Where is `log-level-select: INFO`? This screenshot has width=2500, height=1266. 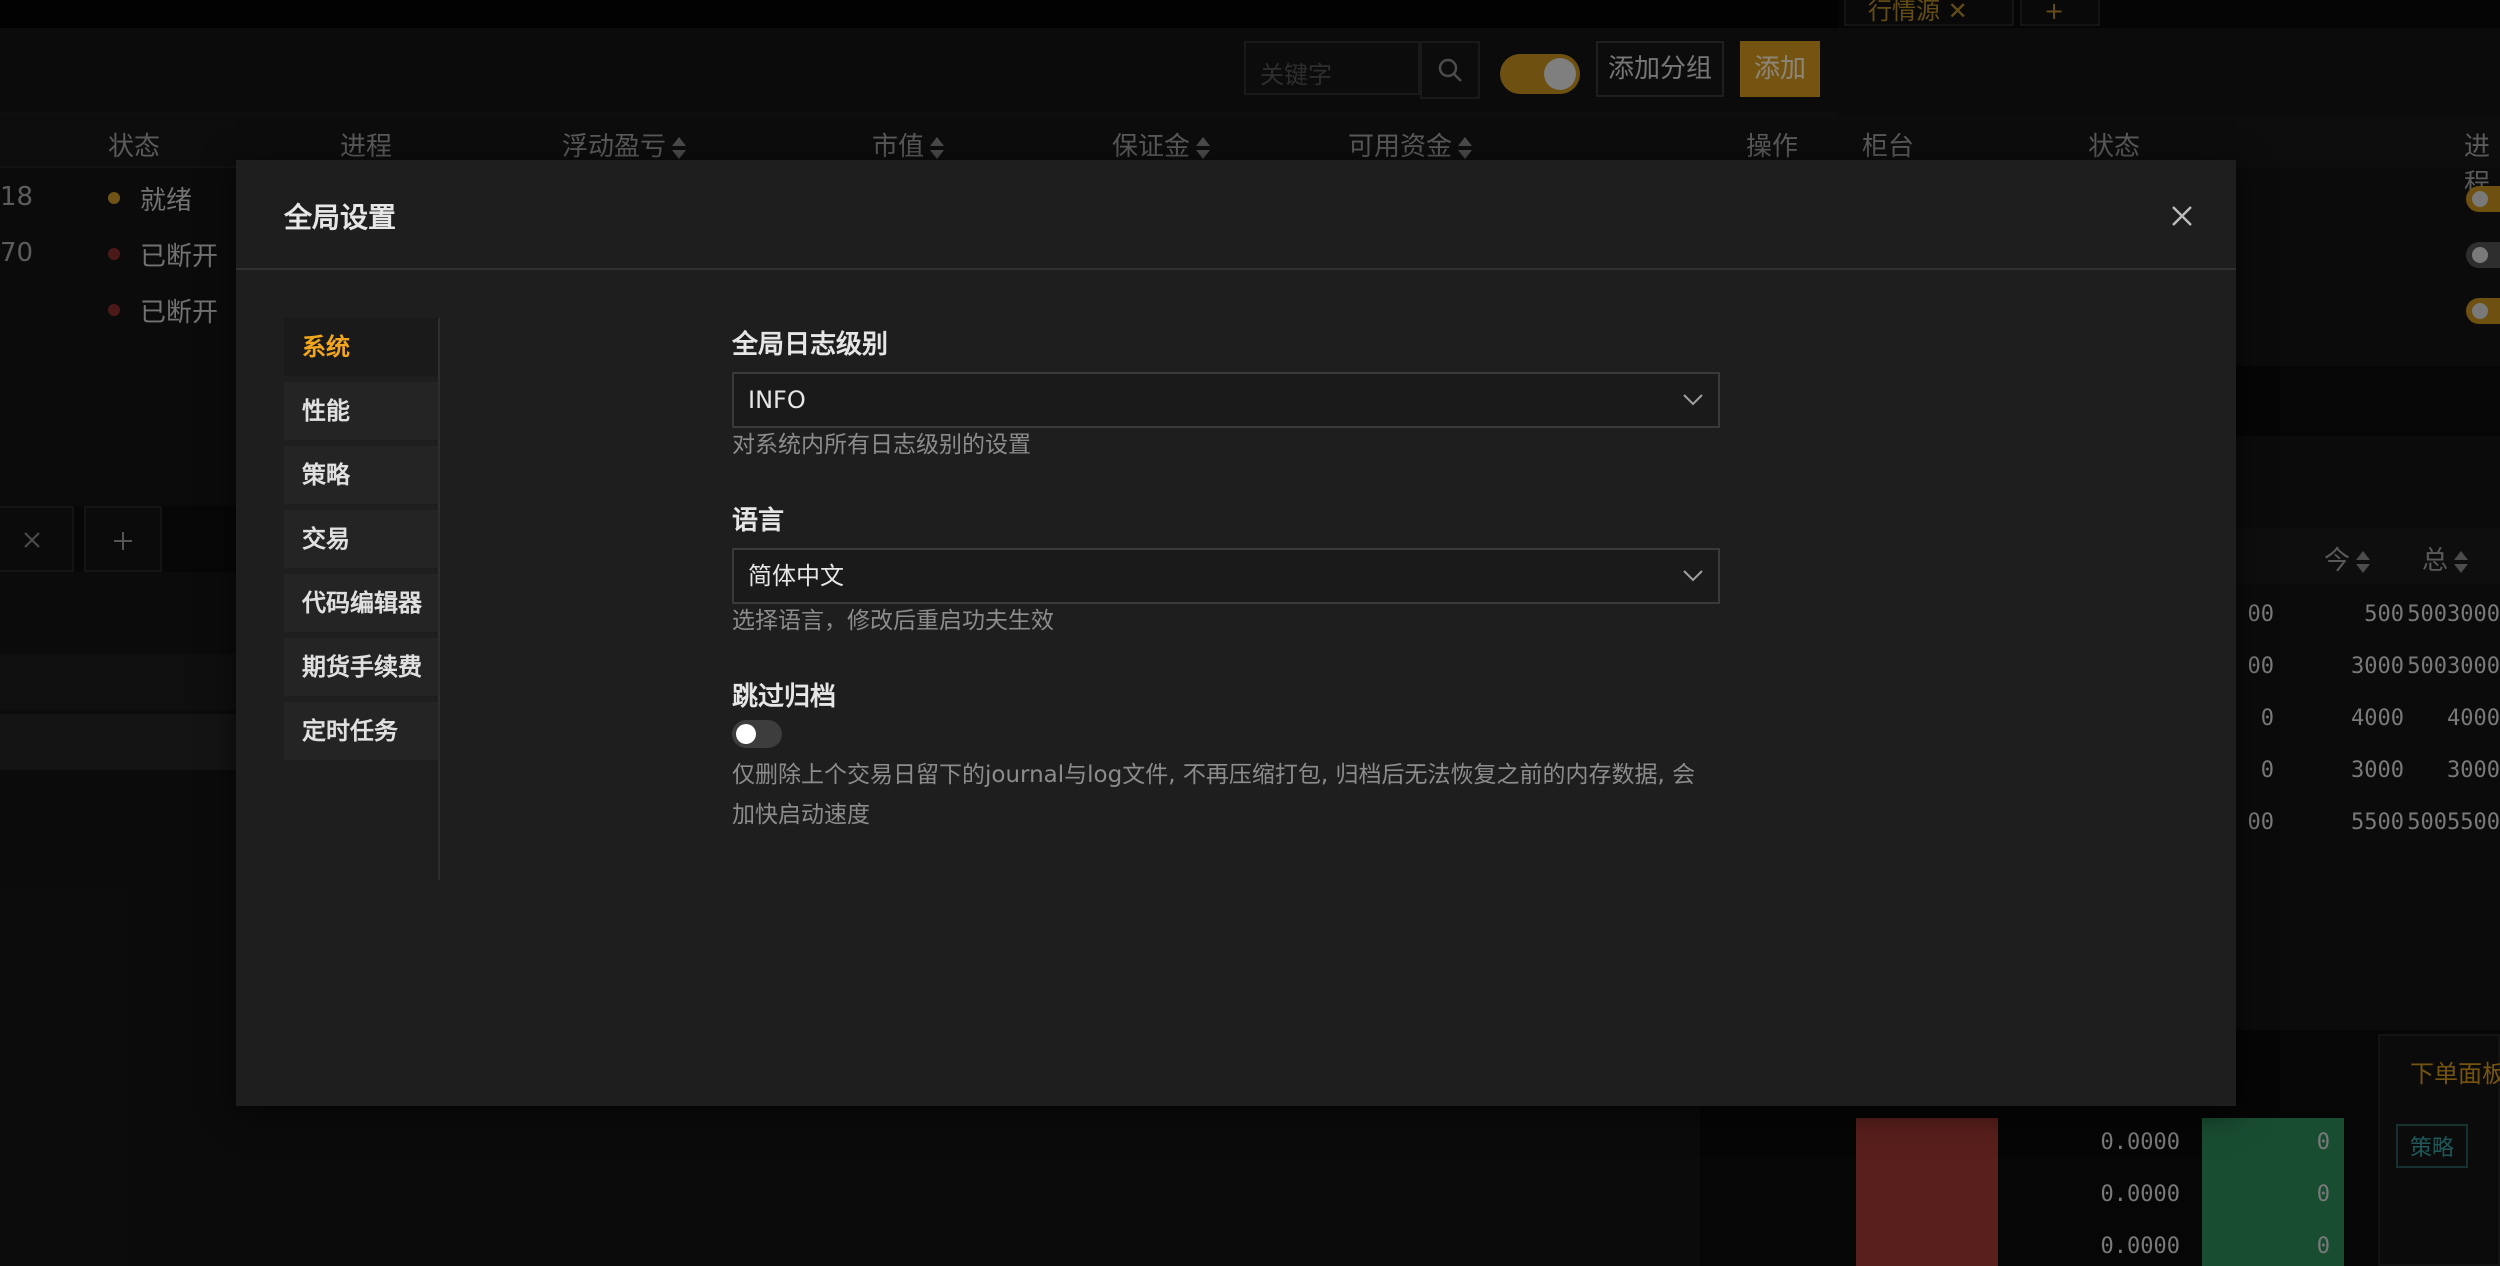 log-level-select: INFO is located at coordinates (1226, 400).